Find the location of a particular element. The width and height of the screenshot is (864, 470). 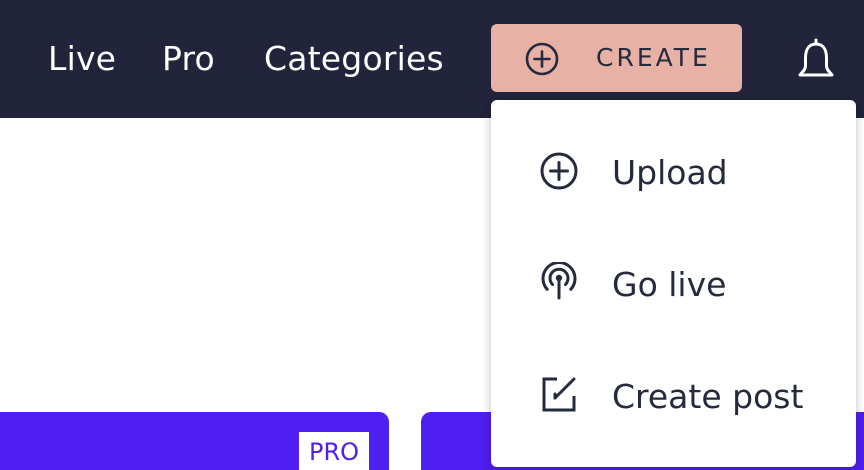

menu-item-create-post: Create post is located at coordinates (673, 397).